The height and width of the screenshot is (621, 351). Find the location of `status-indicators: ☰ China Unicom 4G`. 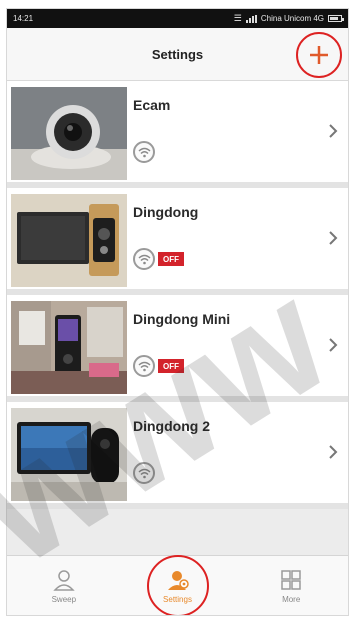

status-indicators: ☰ China Unicom 4G is located at coordinates (288, 18).